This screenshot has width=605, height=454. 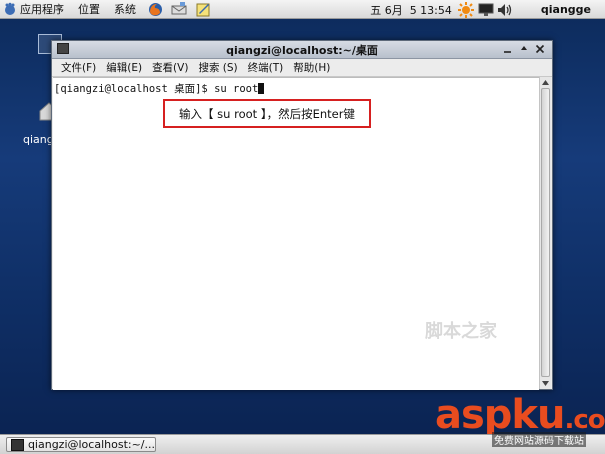 I want to click on places-menu: 位置, so click(x=89, y=9).